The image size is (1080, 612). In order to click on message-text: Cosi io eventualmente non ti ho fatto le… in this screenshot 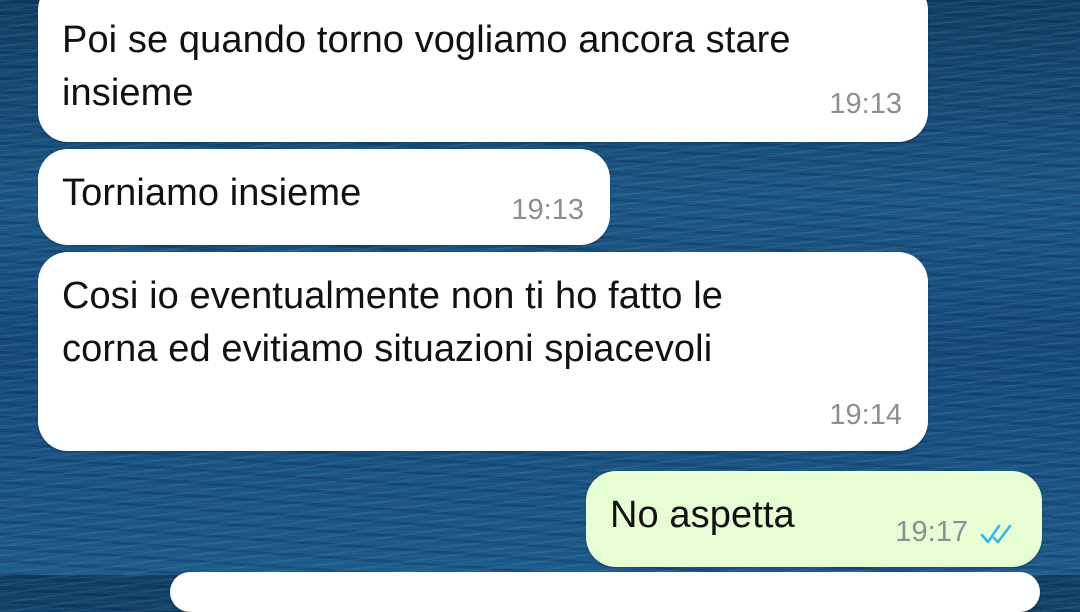, I will do `click(392, 322)`.